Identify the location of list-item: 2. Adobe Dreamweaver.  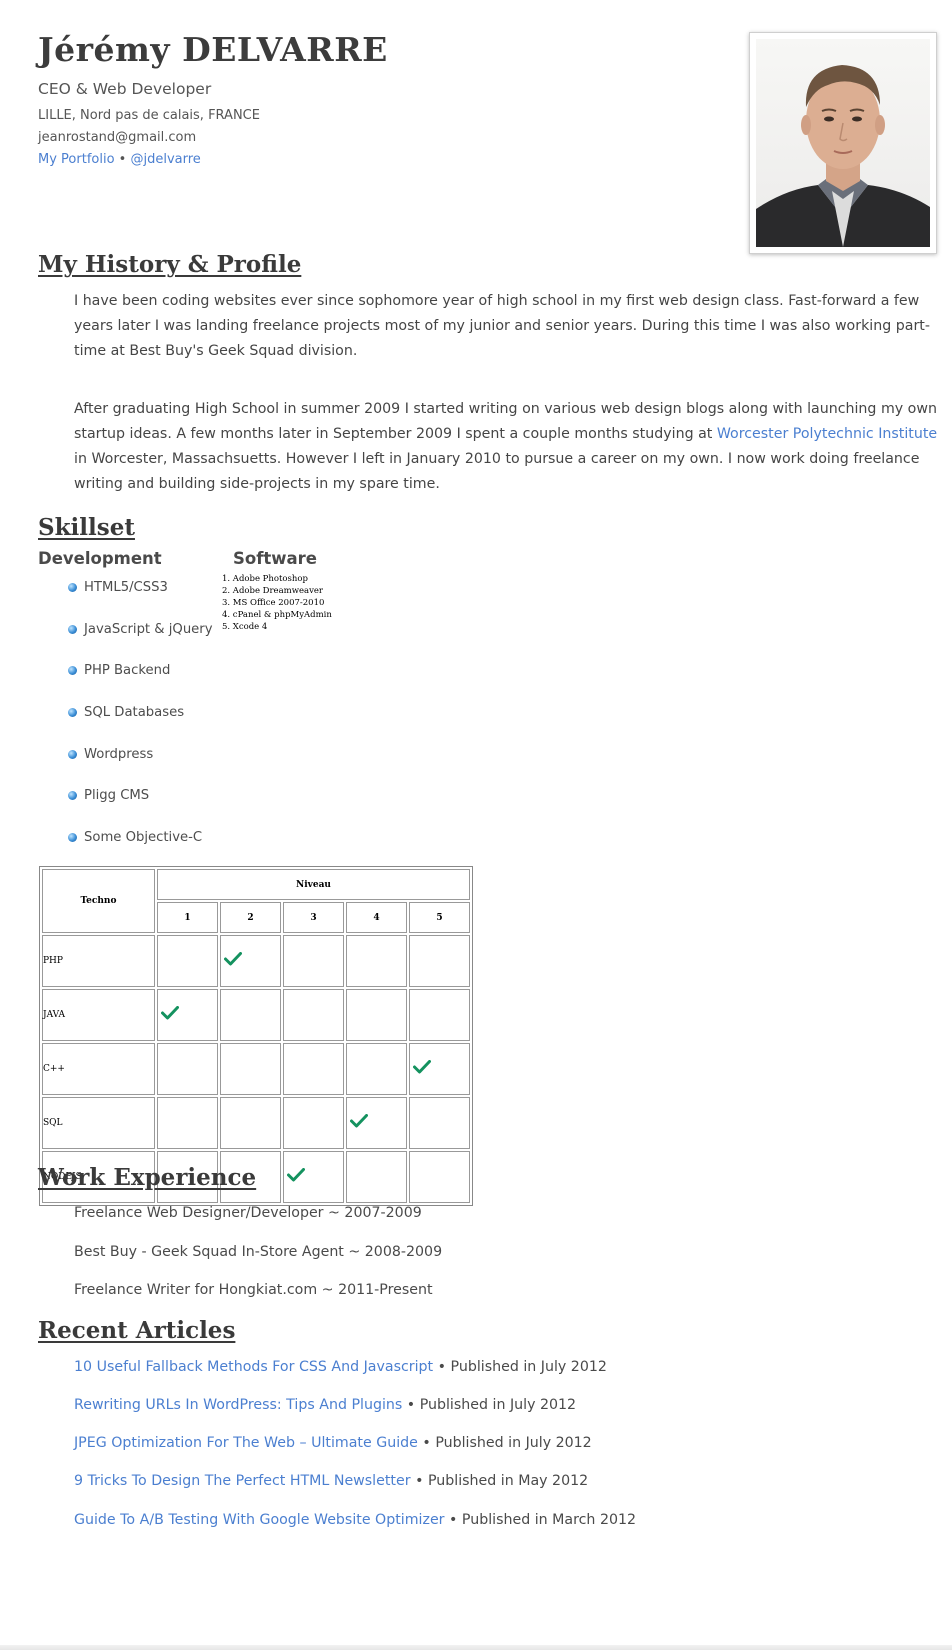
(272, 591).